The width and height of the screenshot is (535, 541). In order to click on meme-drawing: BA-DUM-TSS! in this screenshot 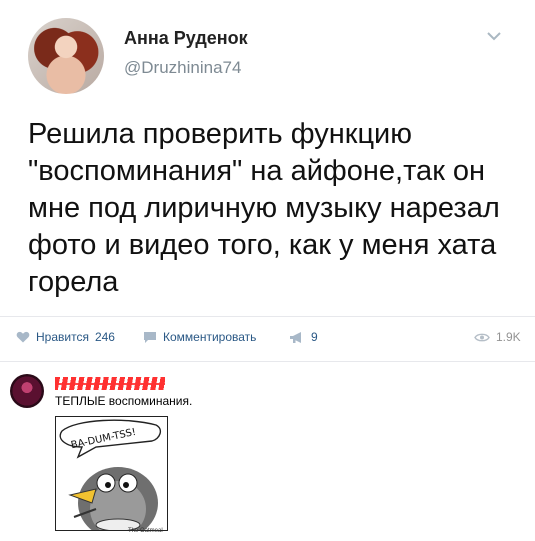, I will do `click(111, 473)`.